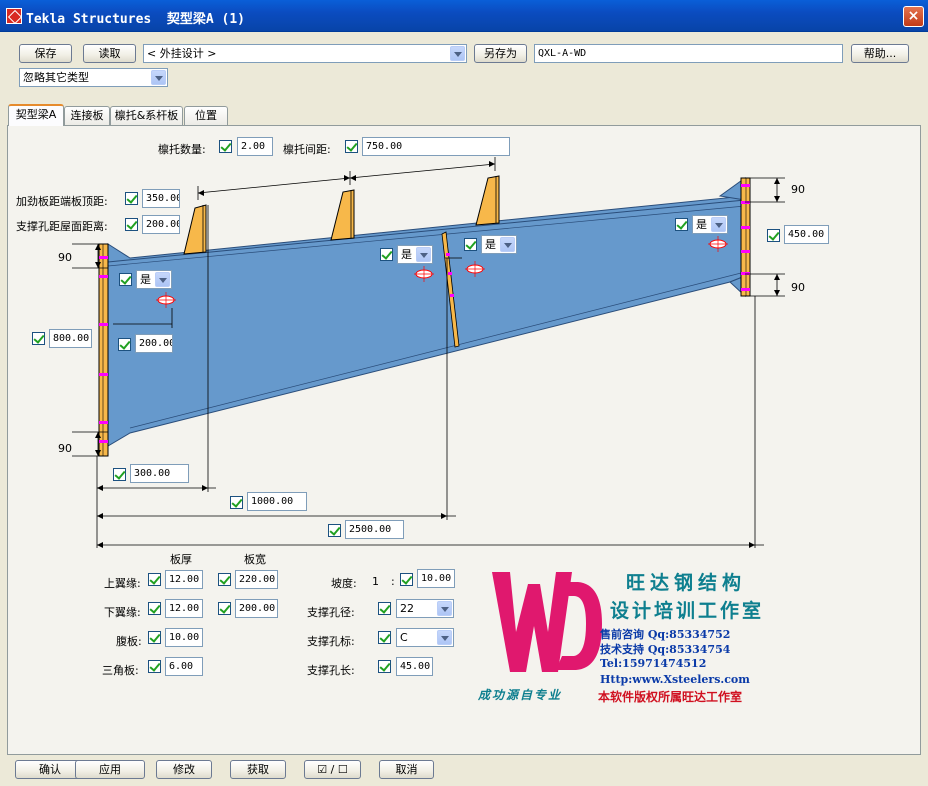  I want to click on hole-std-label: 支撑孔标:, so click(331, 641).